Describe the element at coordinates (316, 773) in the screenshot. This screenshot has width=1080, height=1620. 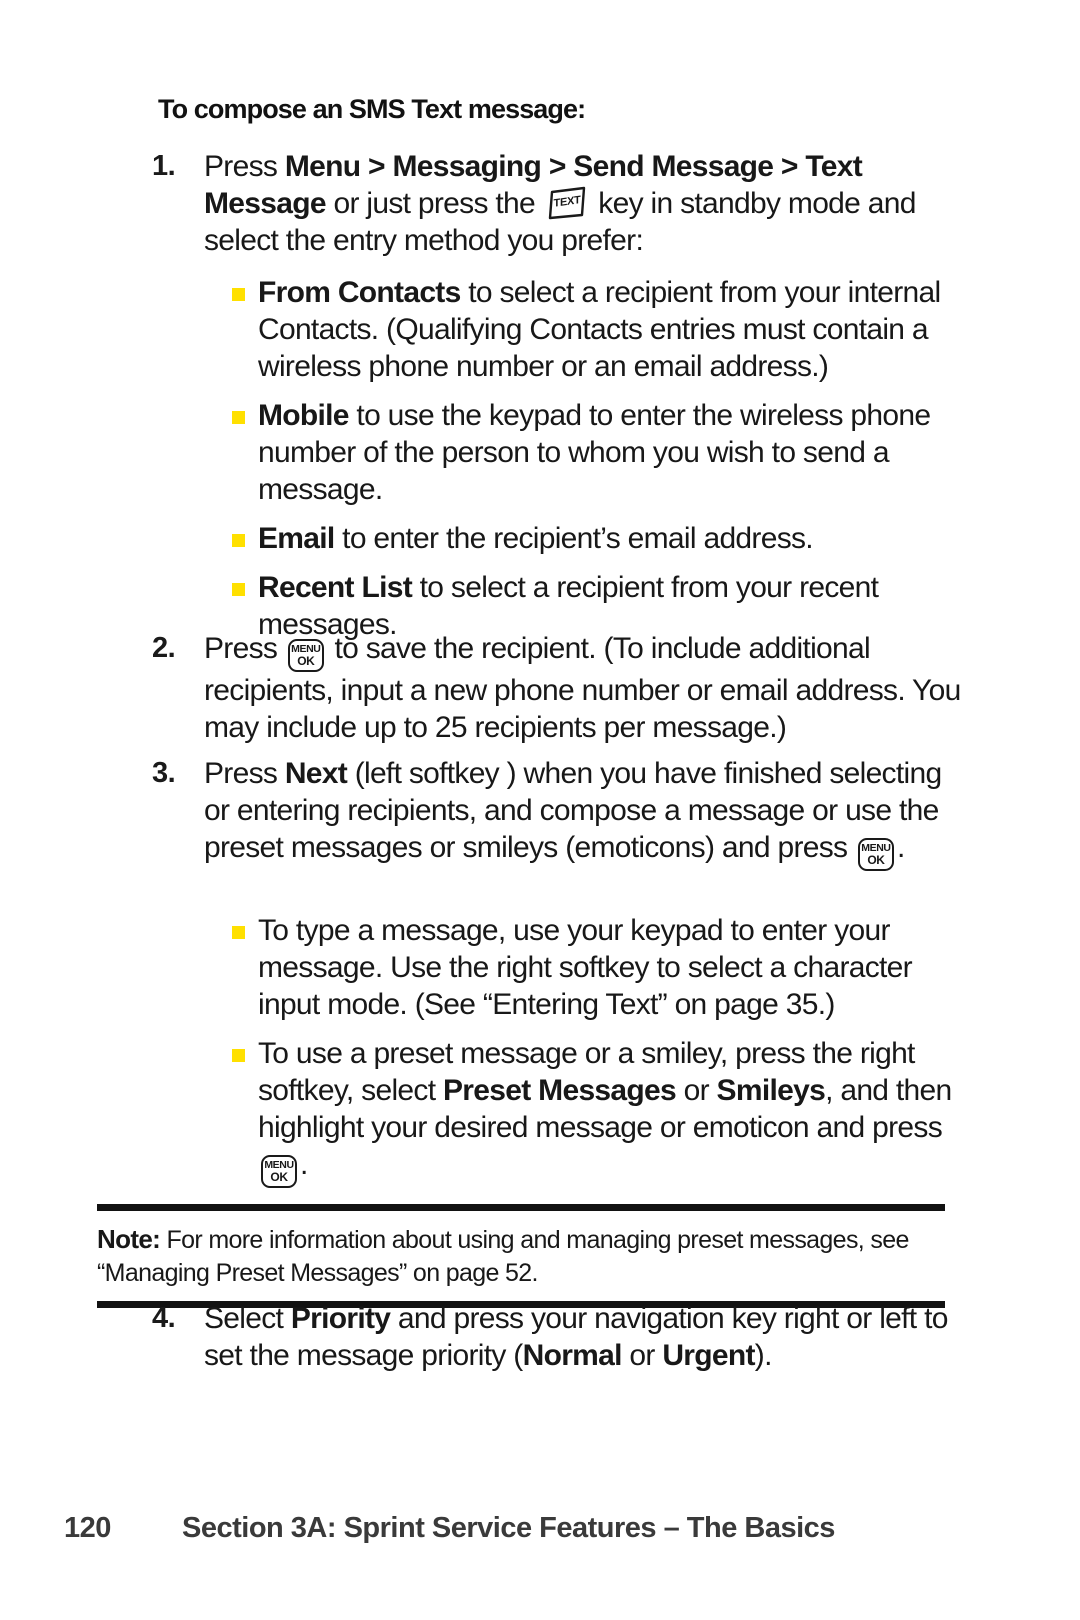
I see `step-3-bold-next: Next` at that location.